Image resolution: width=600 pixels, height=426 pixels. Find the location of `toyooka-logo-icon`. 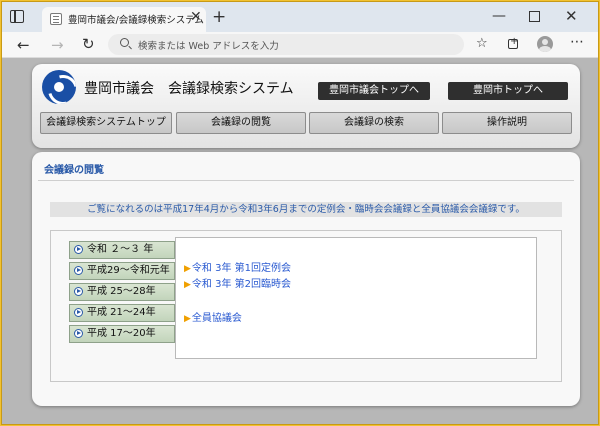

toyooka-logo-icon is located at coordinates (59, 87).